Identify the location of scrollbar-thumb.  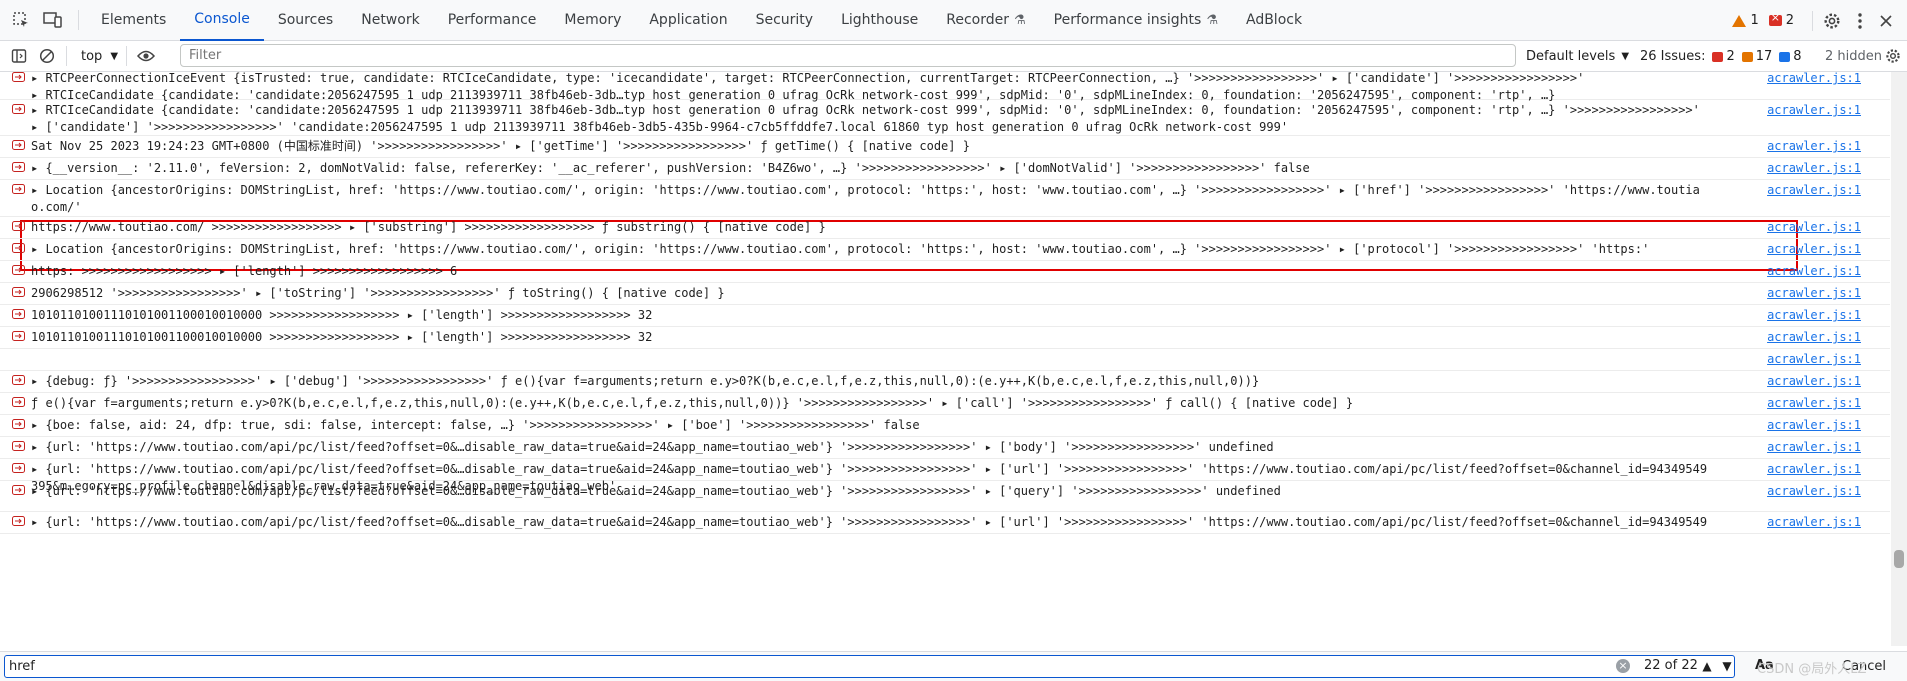
(1899, 559).